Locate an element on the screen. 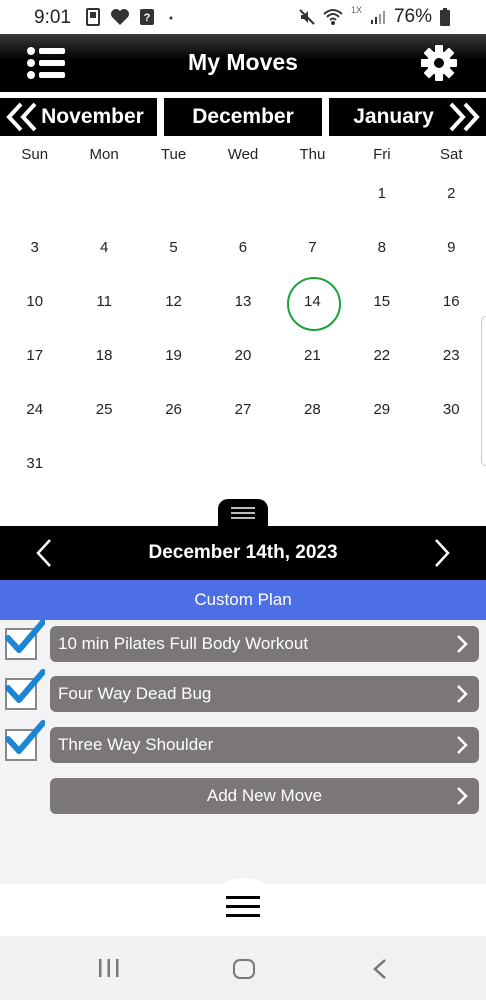 The height and width of the screenshot is (1000, 486). page-title: My Moves is located at coordinates (243, 62).